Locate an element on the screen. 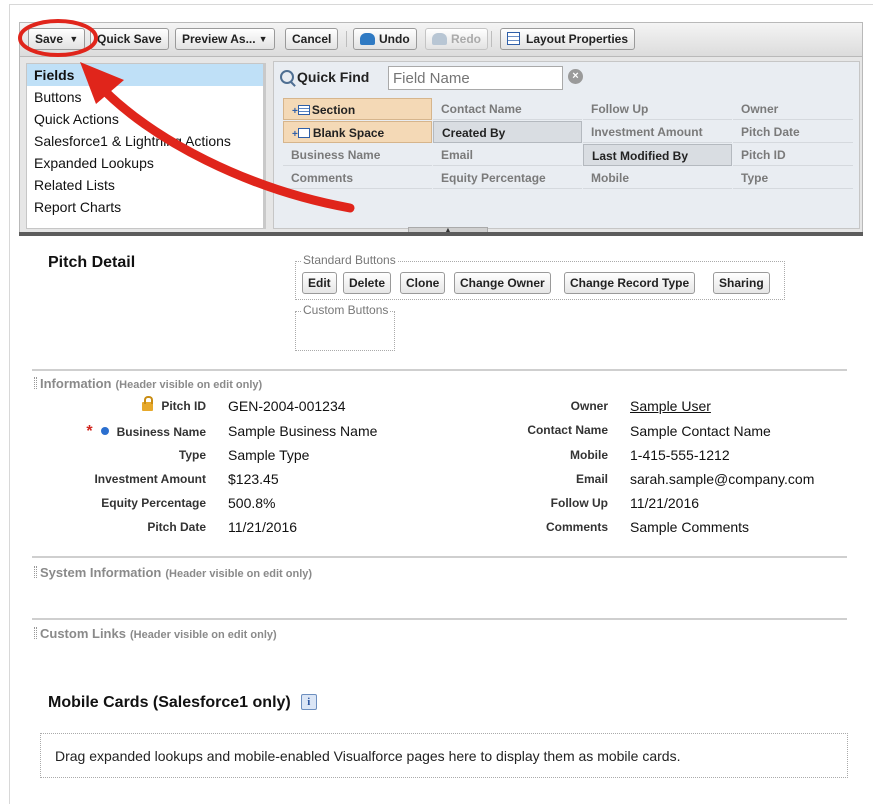  cancel-button: Cancel is located at coordinates (312, 39).